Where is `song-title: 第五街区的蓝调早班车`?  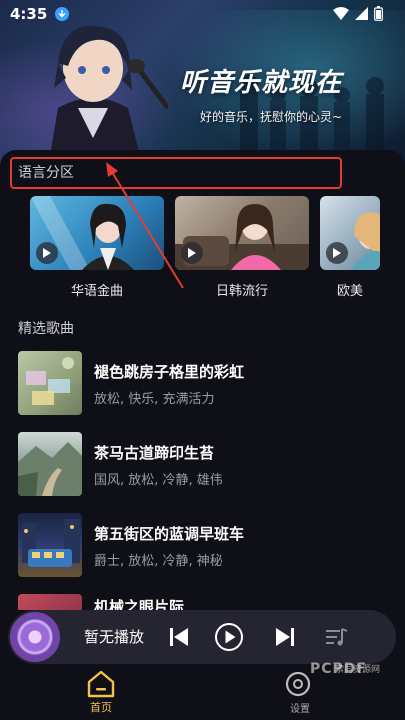 song-title: 第五街区的蓝调早班车 is located at coordinates (169, 534).